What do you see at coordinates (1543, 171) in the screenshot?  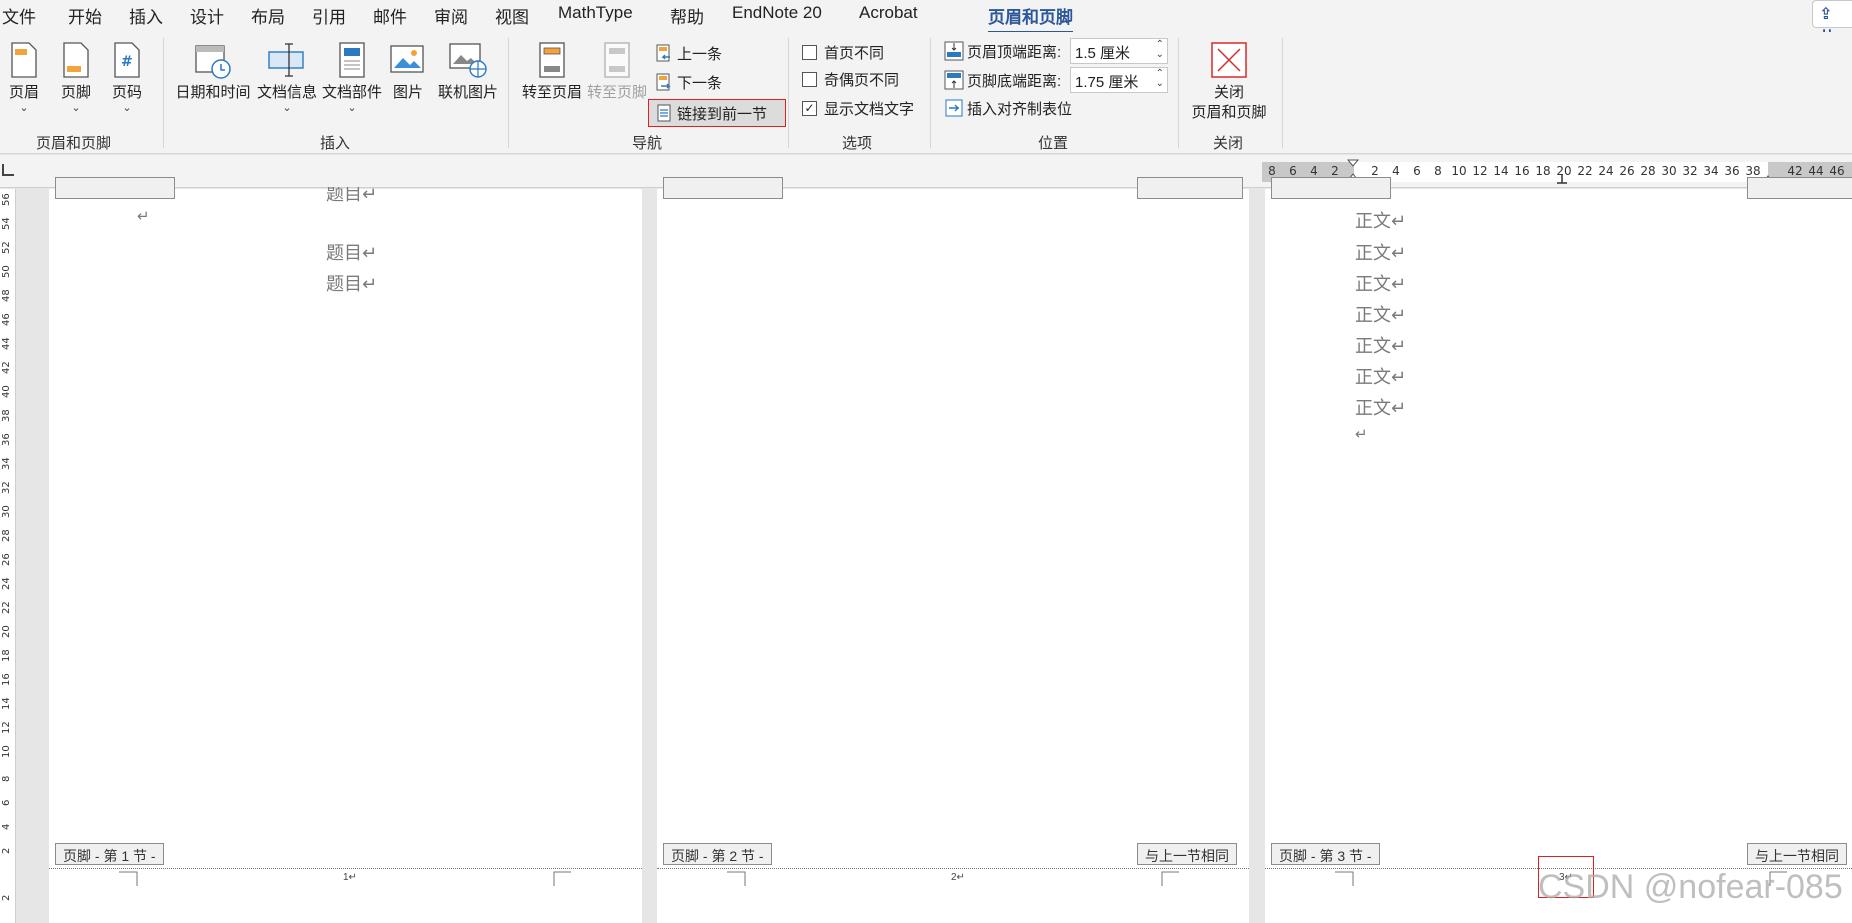 I see `ruler-tick: 18` at bounding box center [1543, 171].